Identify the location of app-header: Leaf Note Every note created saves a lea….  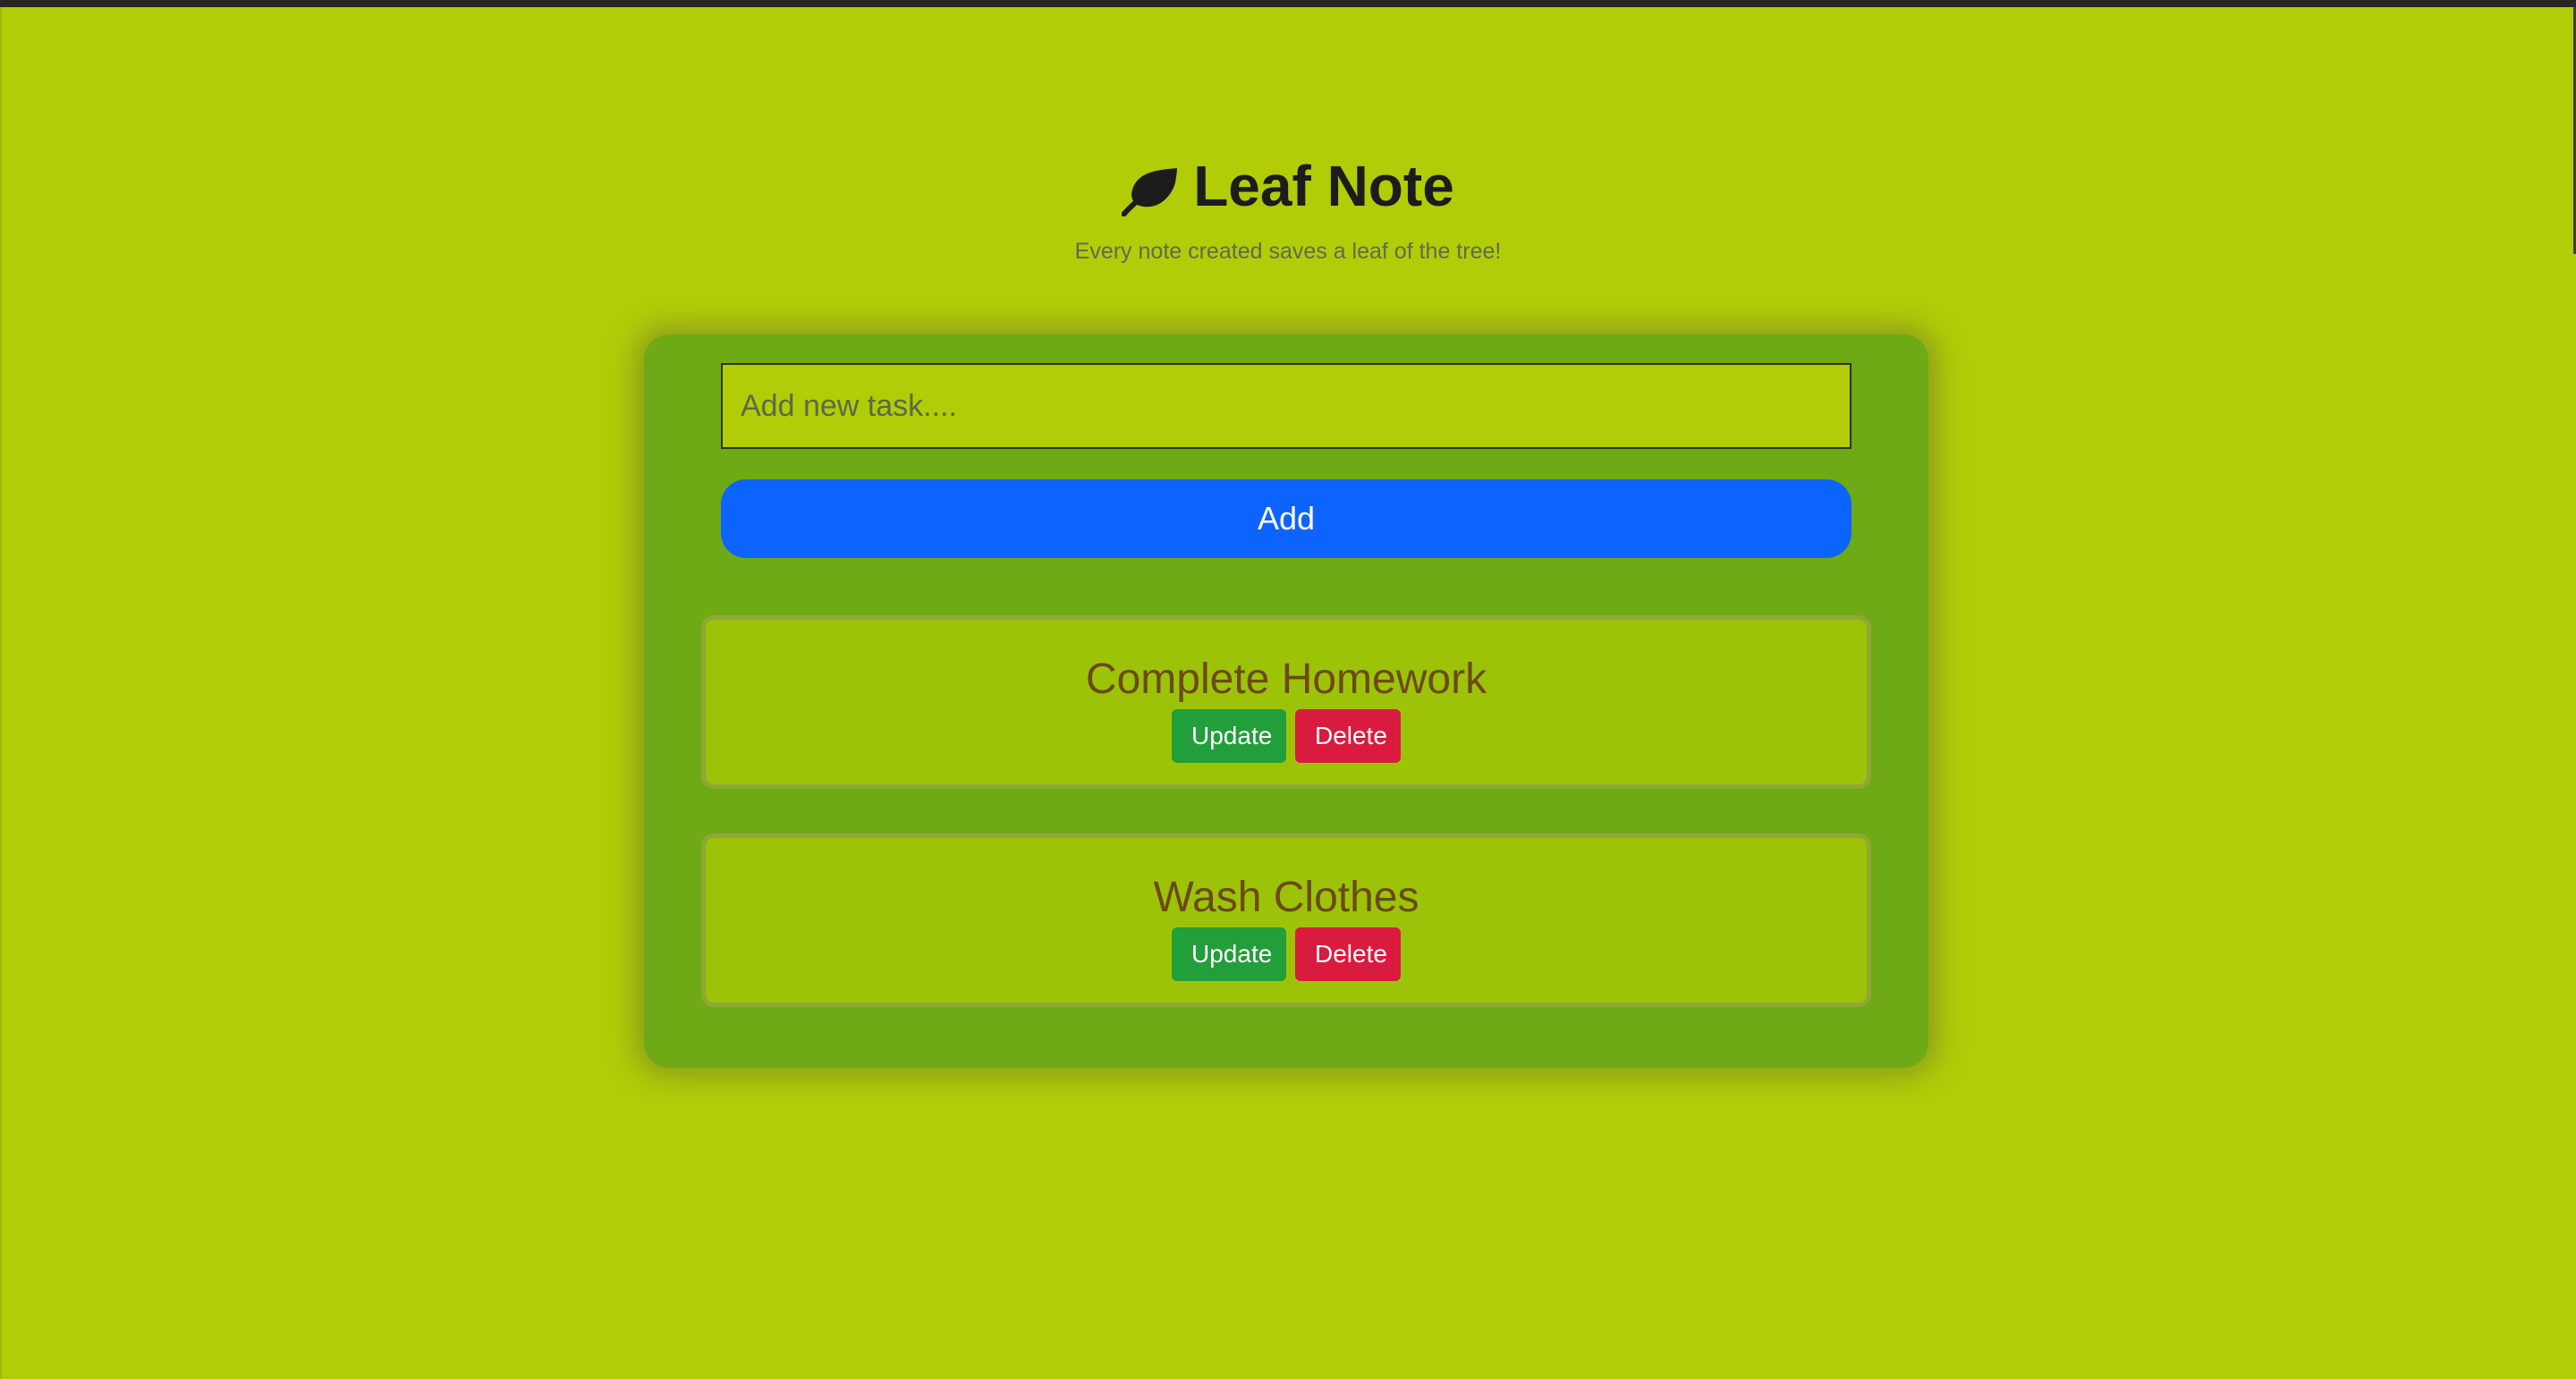
(1288, 208).